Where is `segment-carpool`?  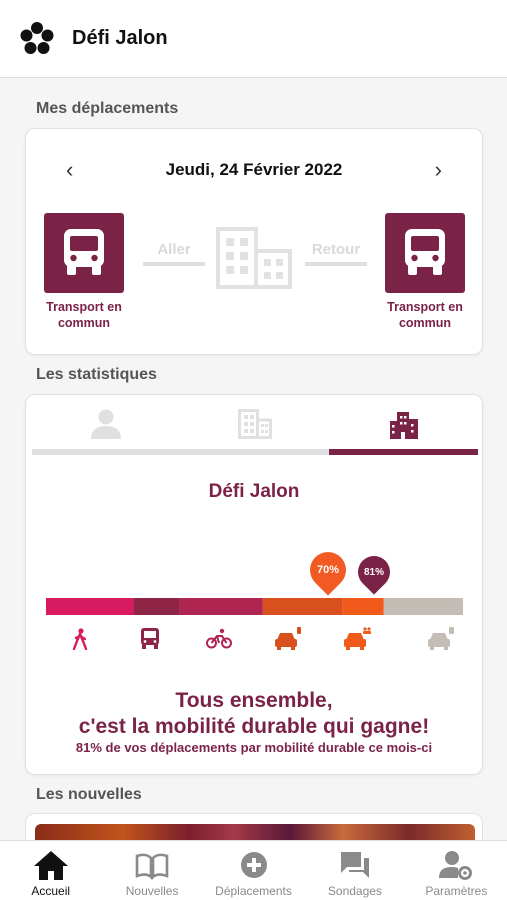 segment-carpool is located at coordinates (363, 606).